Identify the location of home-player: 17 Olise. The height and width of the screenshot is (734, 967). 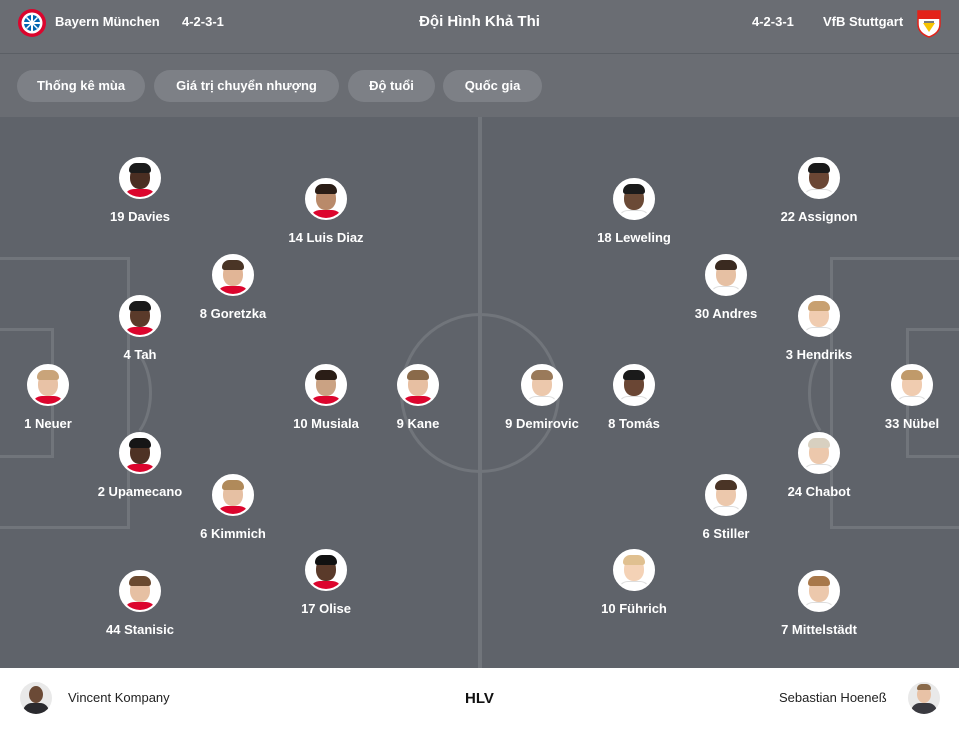
(326, 582).